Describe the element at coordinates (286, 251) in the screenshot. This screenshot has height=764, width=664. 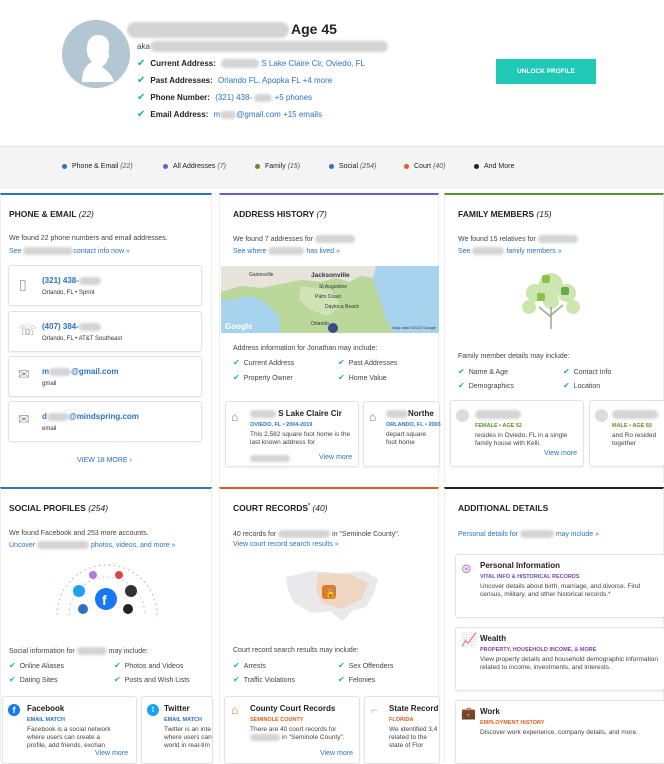
I see `see-link-row: See where has lived »` at that location.